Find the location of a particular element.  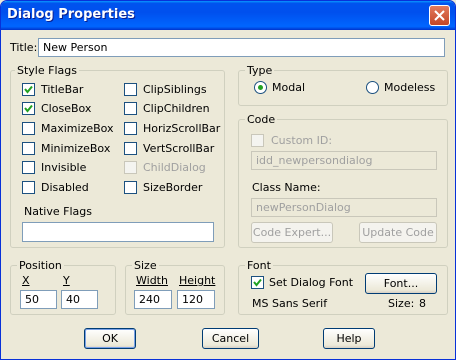

height-label: Height is located at coordinates (197, 280).